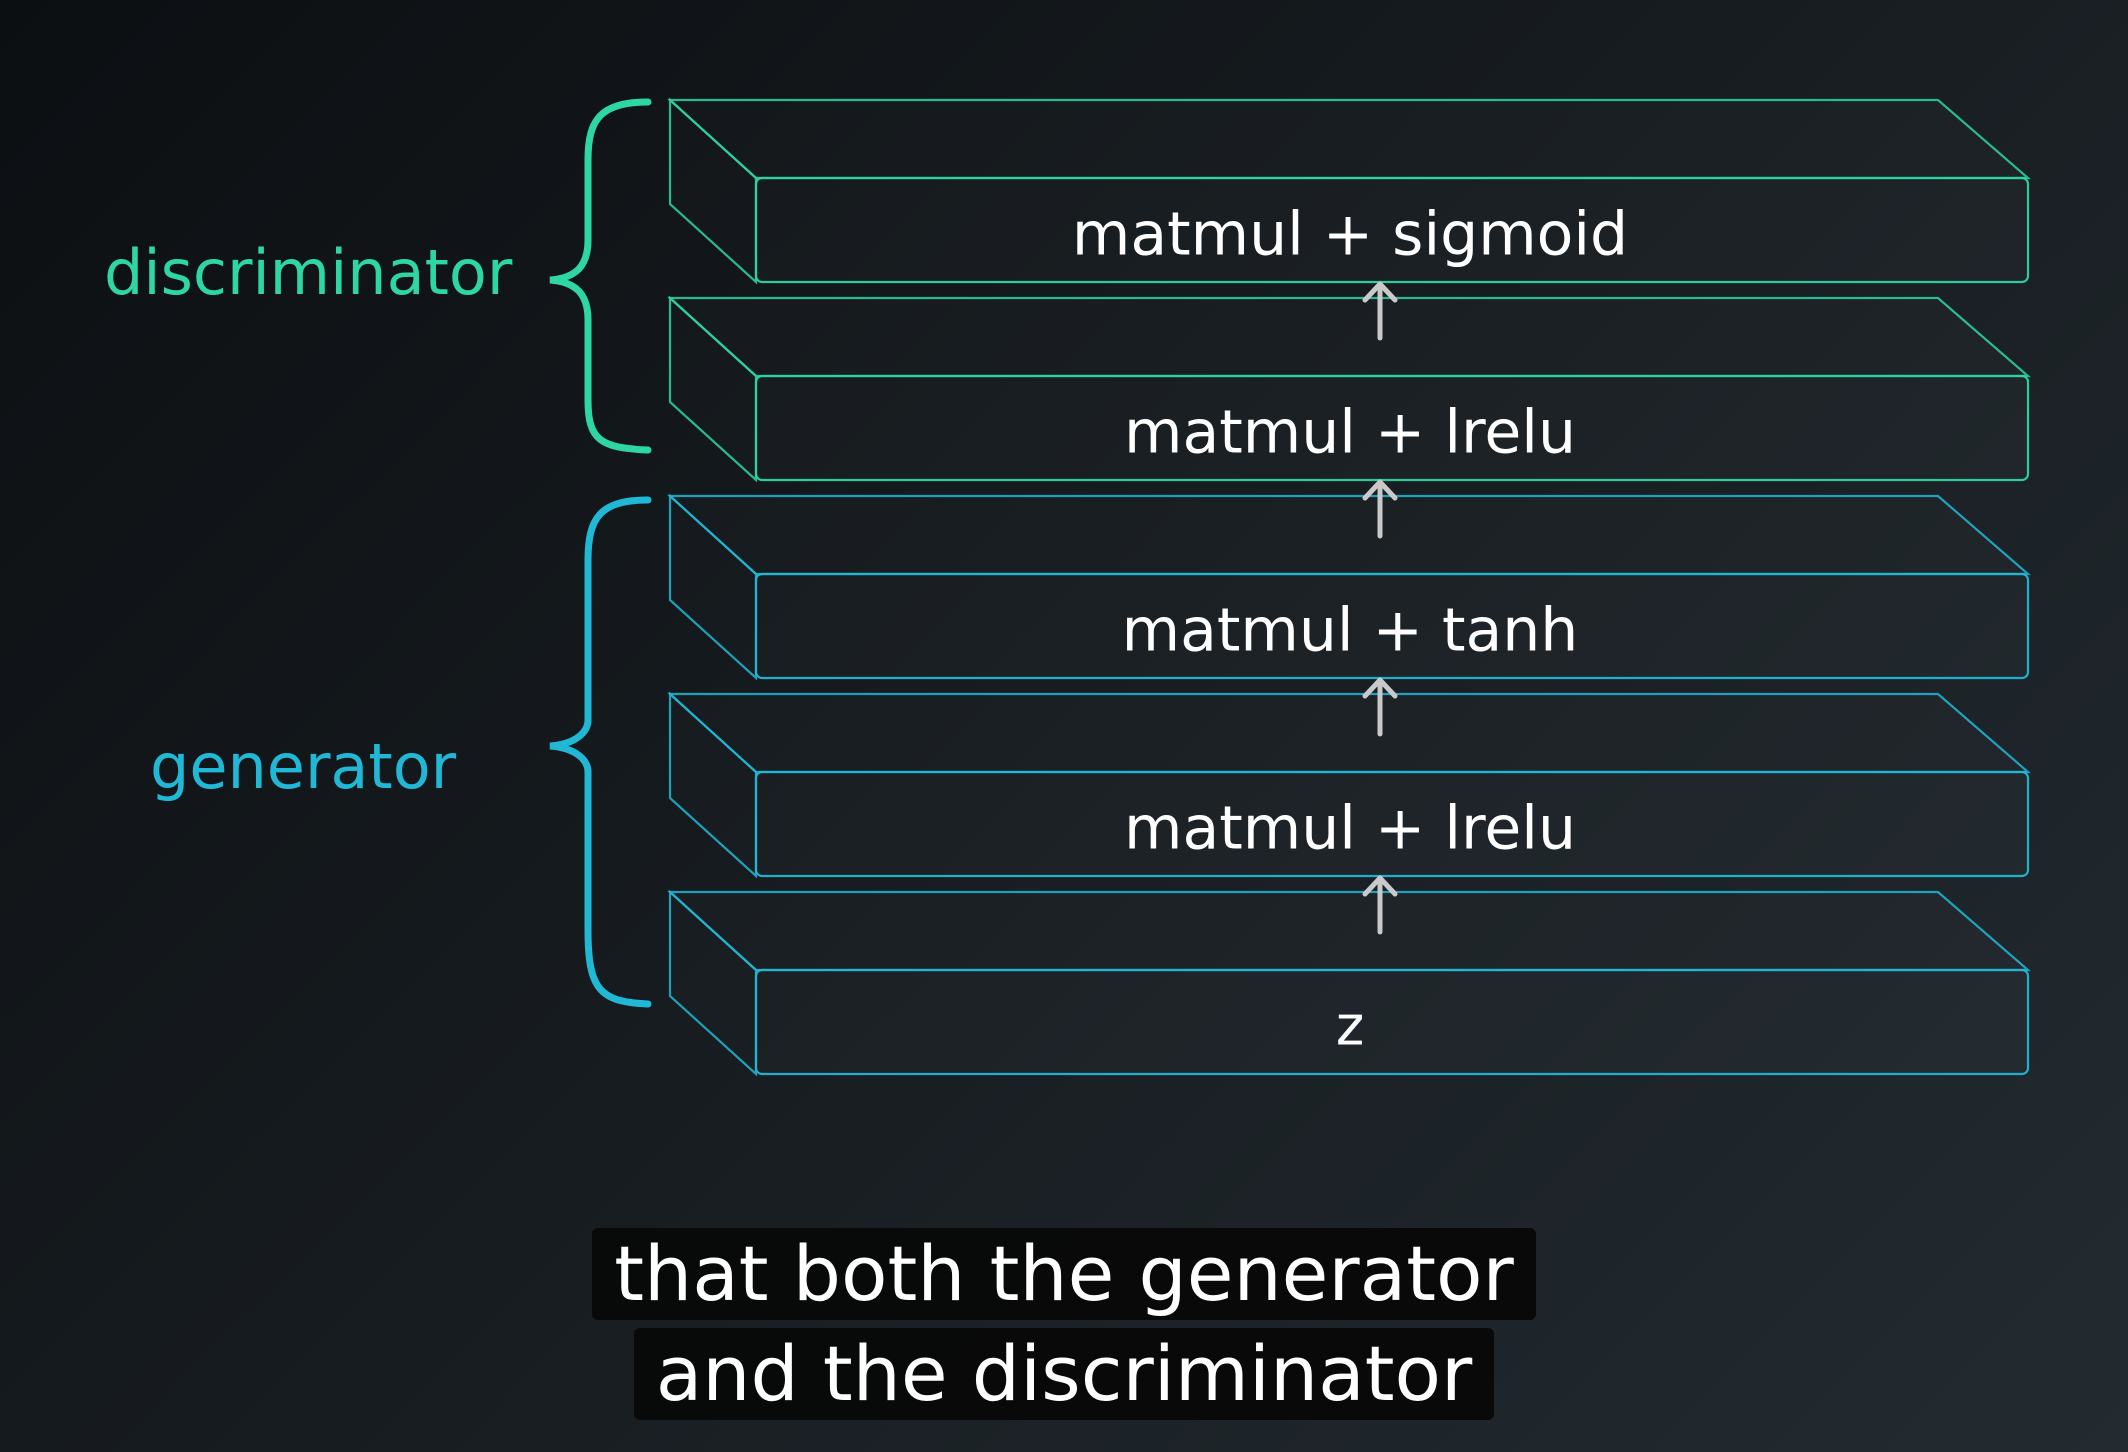  Describe the element at coordinates (1349, 389) in the screenshot. I see `layer-box-1: matmul + lrelu` at that location.